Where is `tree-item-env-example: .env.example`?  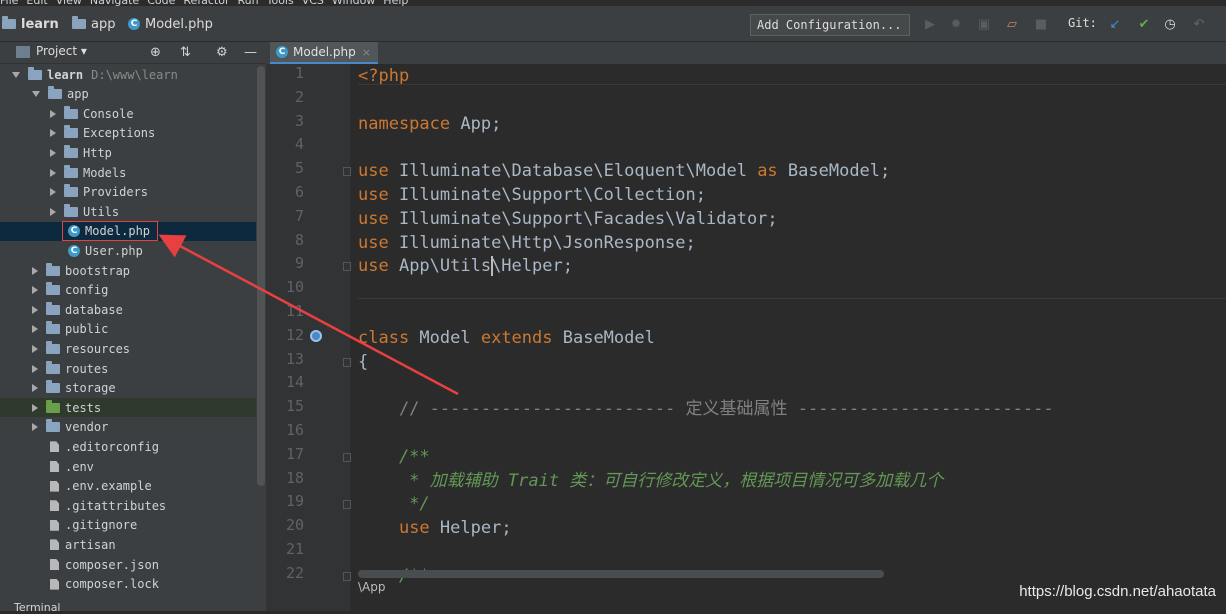 tree-item-env-example: .env.example is located at coordinates (128, 486).